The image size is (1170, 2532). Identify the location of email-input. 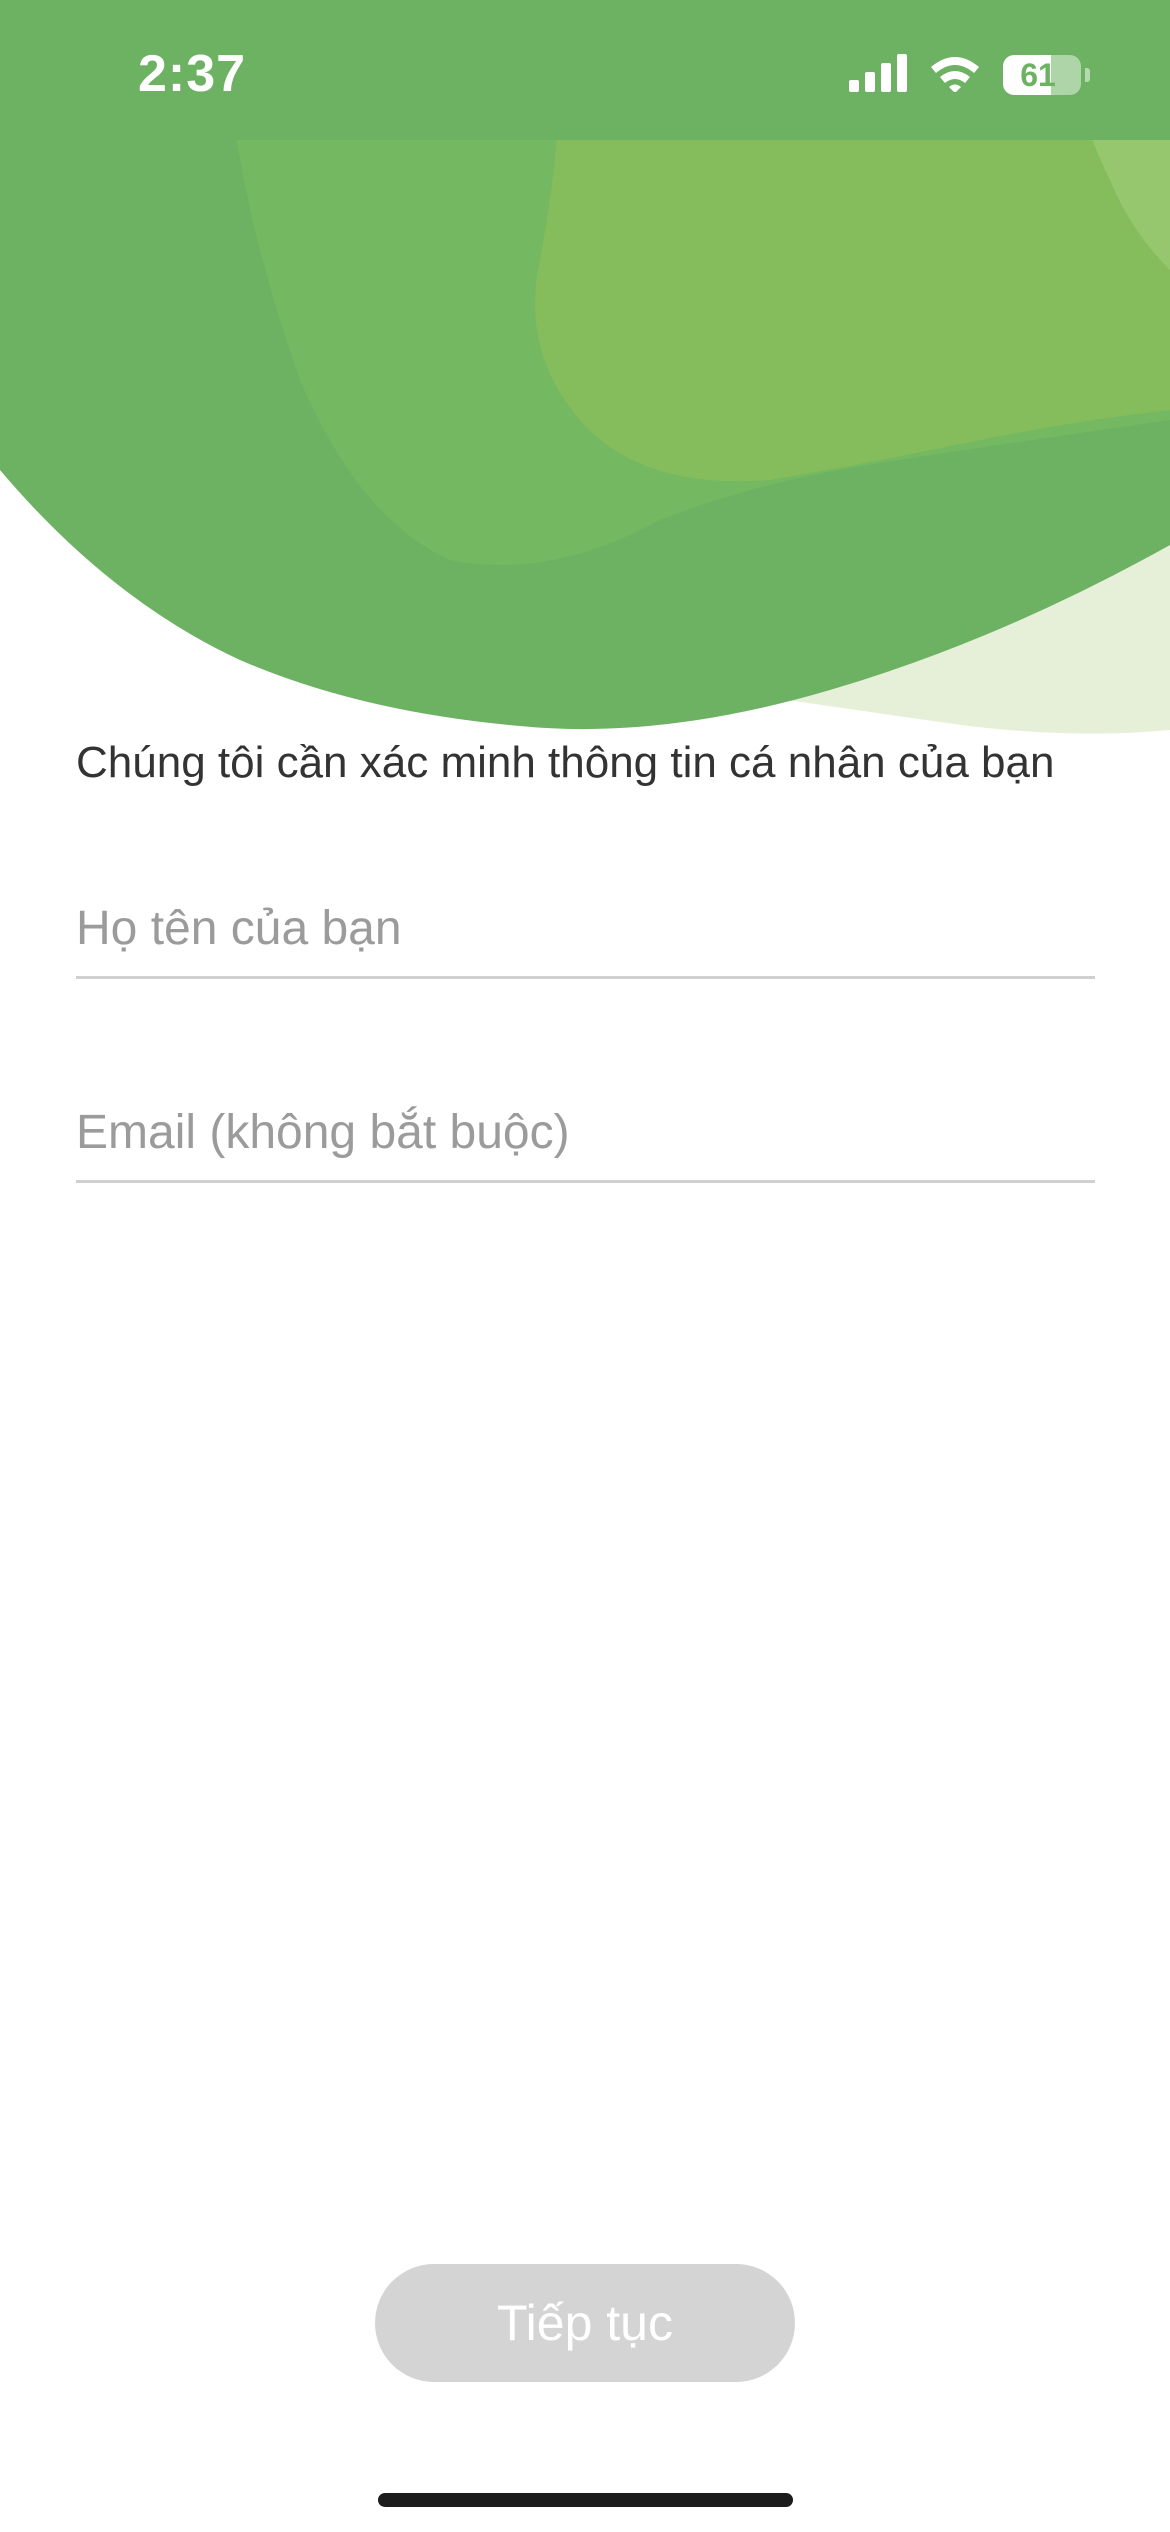
(585, 1132).